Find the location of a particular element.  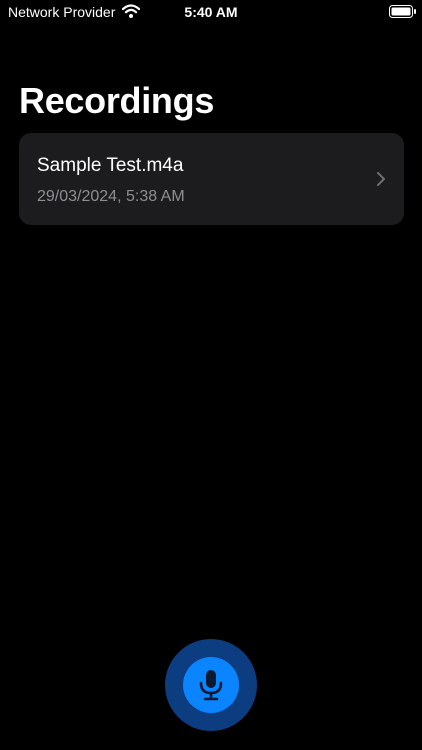

chevron-right-icon is located at coordinates (381, 179).